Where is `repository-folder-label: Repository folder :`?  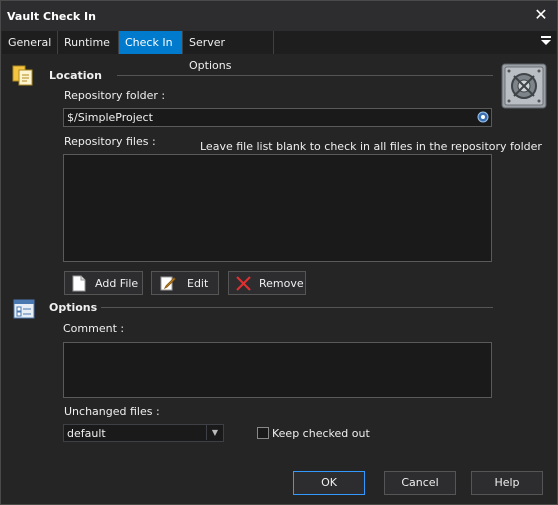 repository-folder-label: Repository folder : is located at coordinates (115, 95).